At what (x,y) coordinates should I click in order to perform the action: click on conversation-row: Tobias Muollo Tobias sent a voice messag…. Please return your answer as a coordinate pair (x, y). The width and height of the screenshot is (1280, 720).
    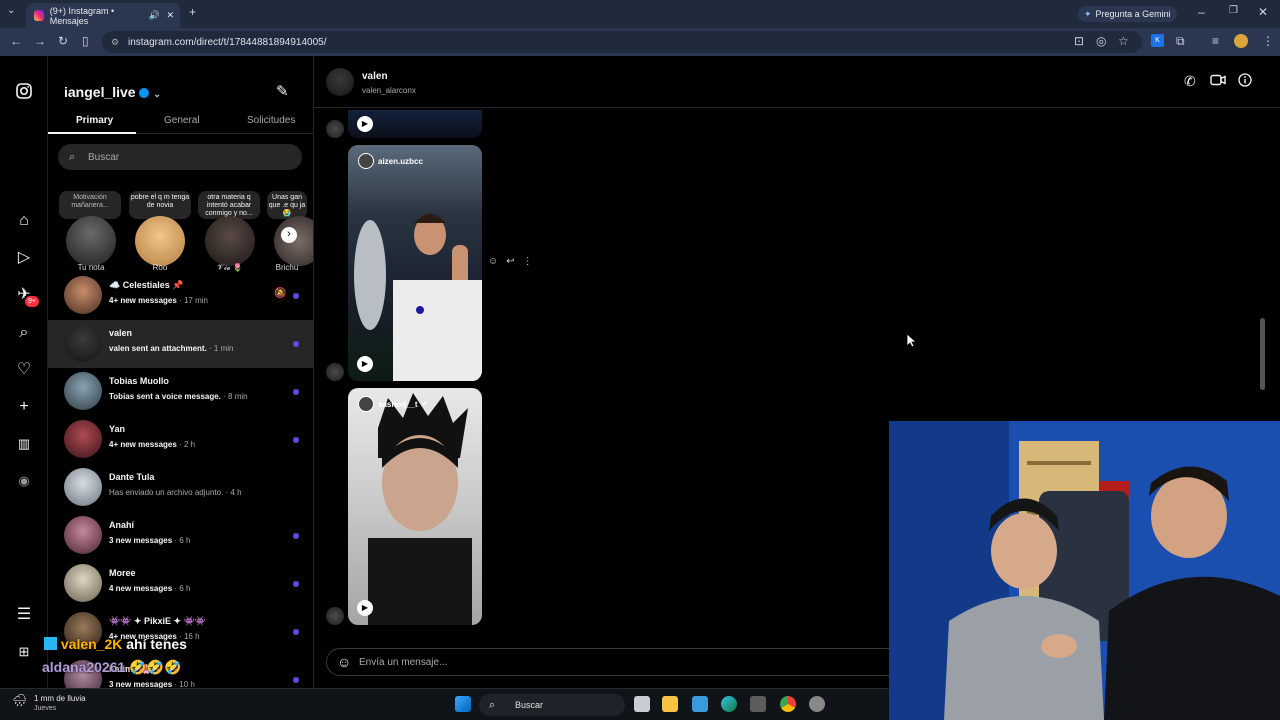
    Looking at the image, I should click on (180, 392).